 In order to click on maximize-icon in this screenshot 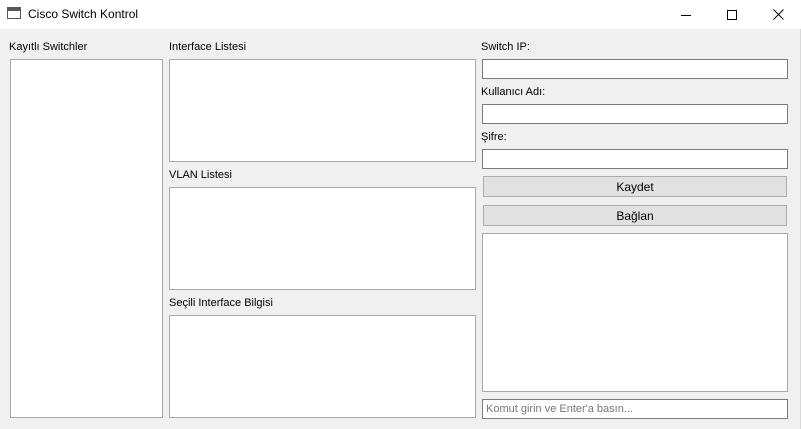, I will do `click(732, 14)`.